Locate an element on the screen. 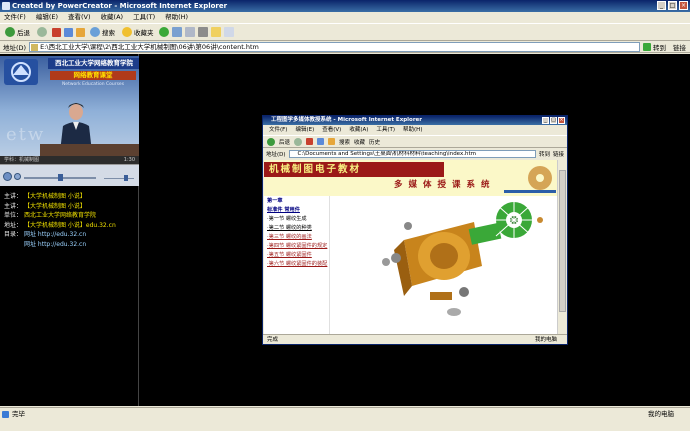 The image size is (690, 431). courseware-banner: 机械制图电子教材 多媒体授课系统 is located at coordinates (410, 178).